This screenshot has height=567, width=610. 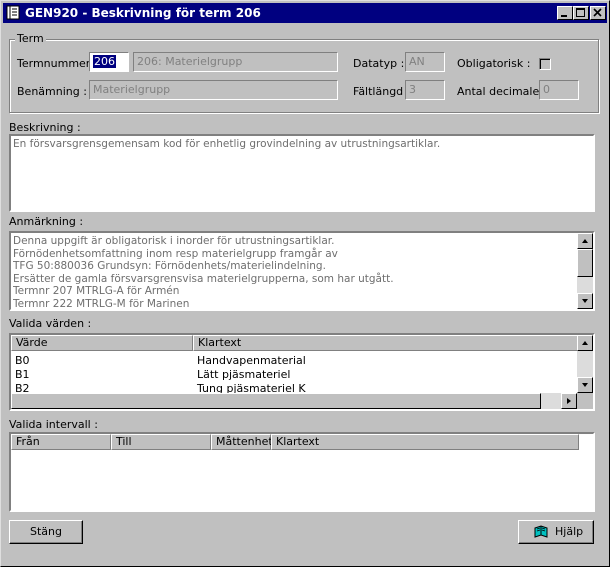 I want to click on beskrivning-label: Beskrivning :, so click(x=45, y=127).